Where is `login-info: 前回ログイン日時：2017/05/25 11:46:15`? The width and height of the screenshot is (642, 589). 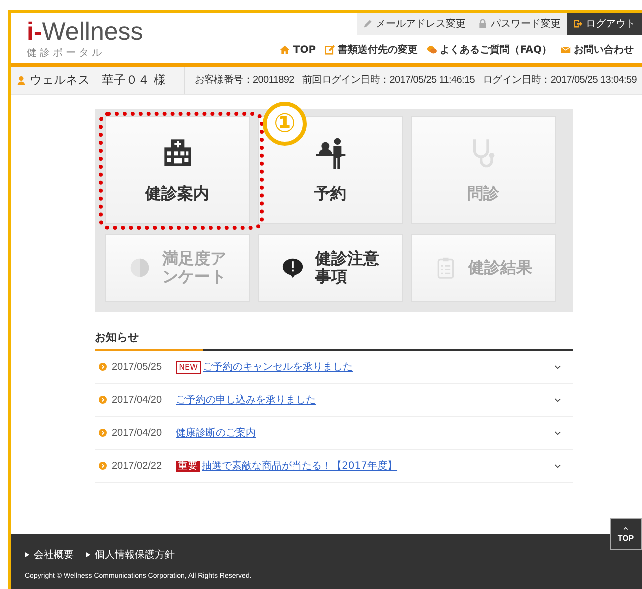
login-info: 前回ログイン日時：2017/05/25 11:46:15 is located at coordinates (389, 80).